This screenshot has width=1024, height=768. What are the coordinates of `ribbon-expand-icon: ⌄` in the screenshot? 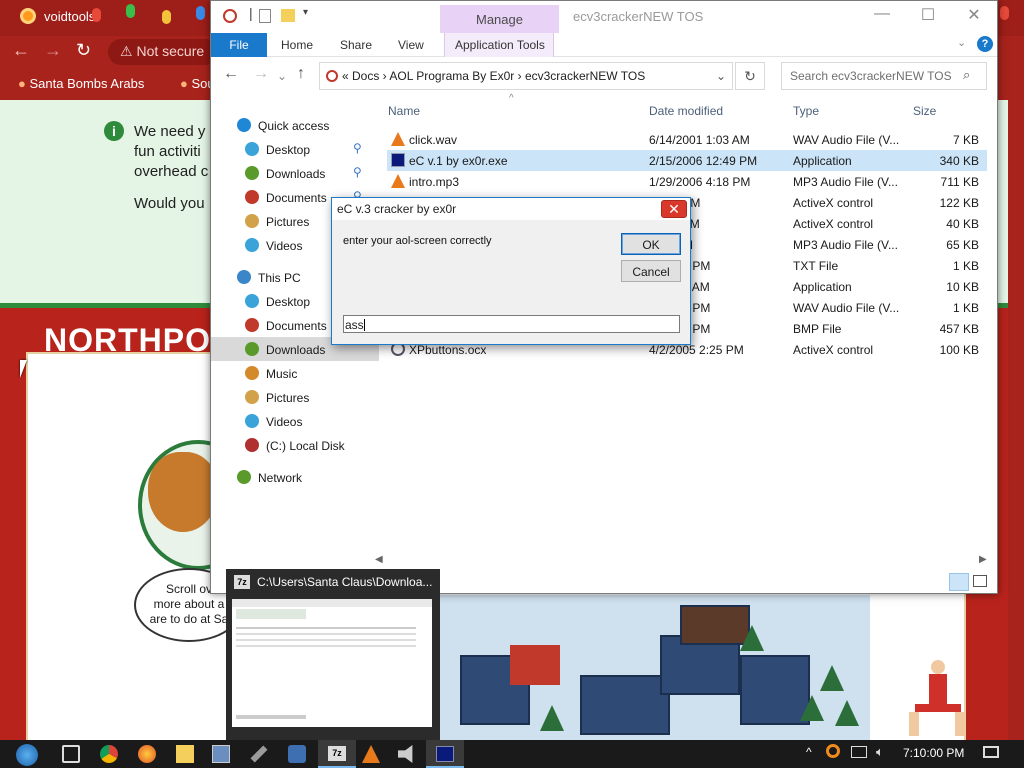 It's located at (961, 42).